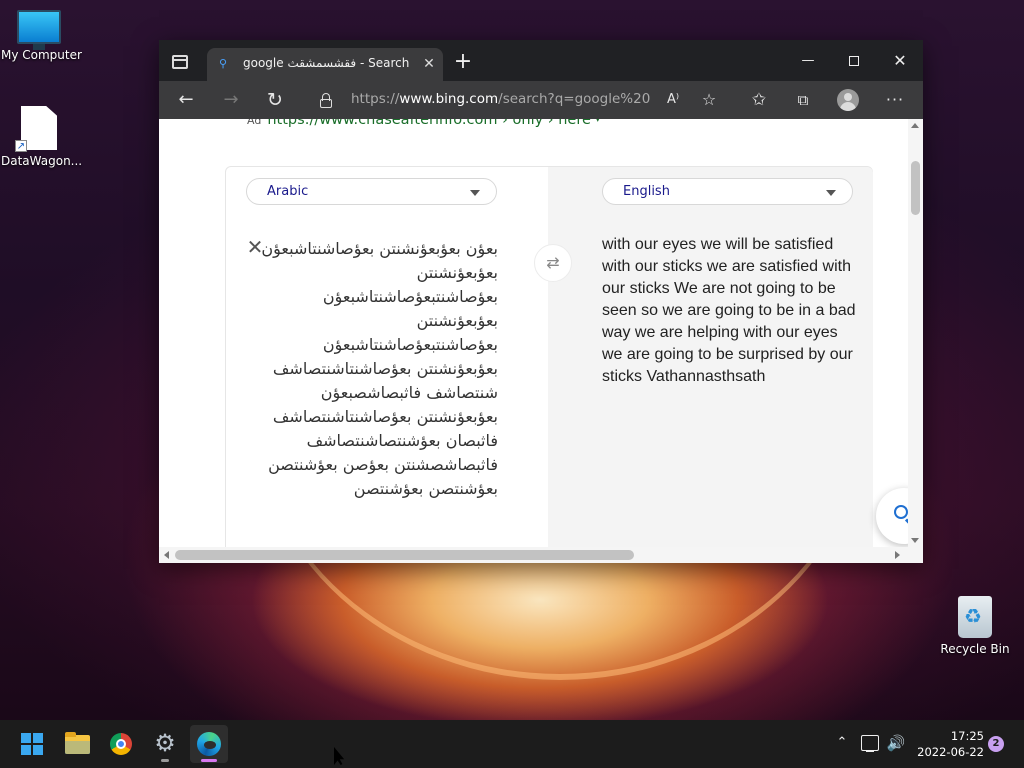  I want to click on gear-icon: ⚙, so click(165, 743).